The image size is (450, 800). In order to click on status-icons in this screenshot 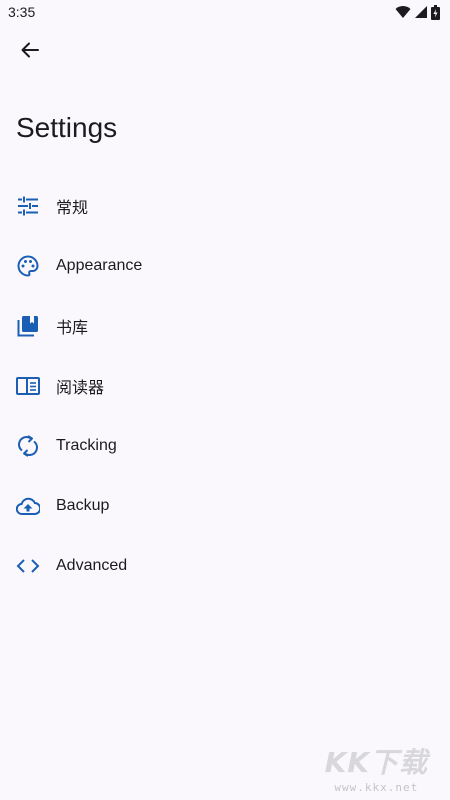, I will do `click(417, 12)`.